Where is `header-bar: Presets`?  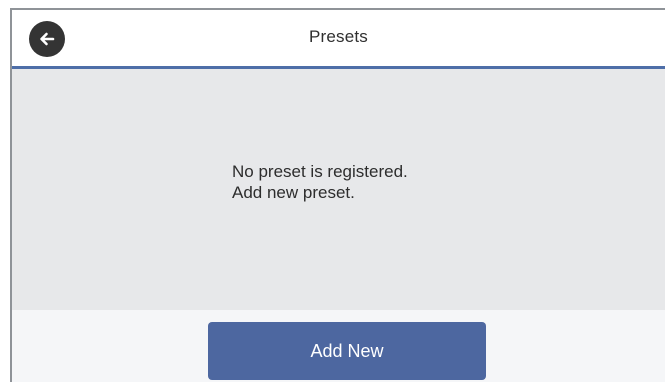
header-bar: Presets is located at coordinates (338, 38).